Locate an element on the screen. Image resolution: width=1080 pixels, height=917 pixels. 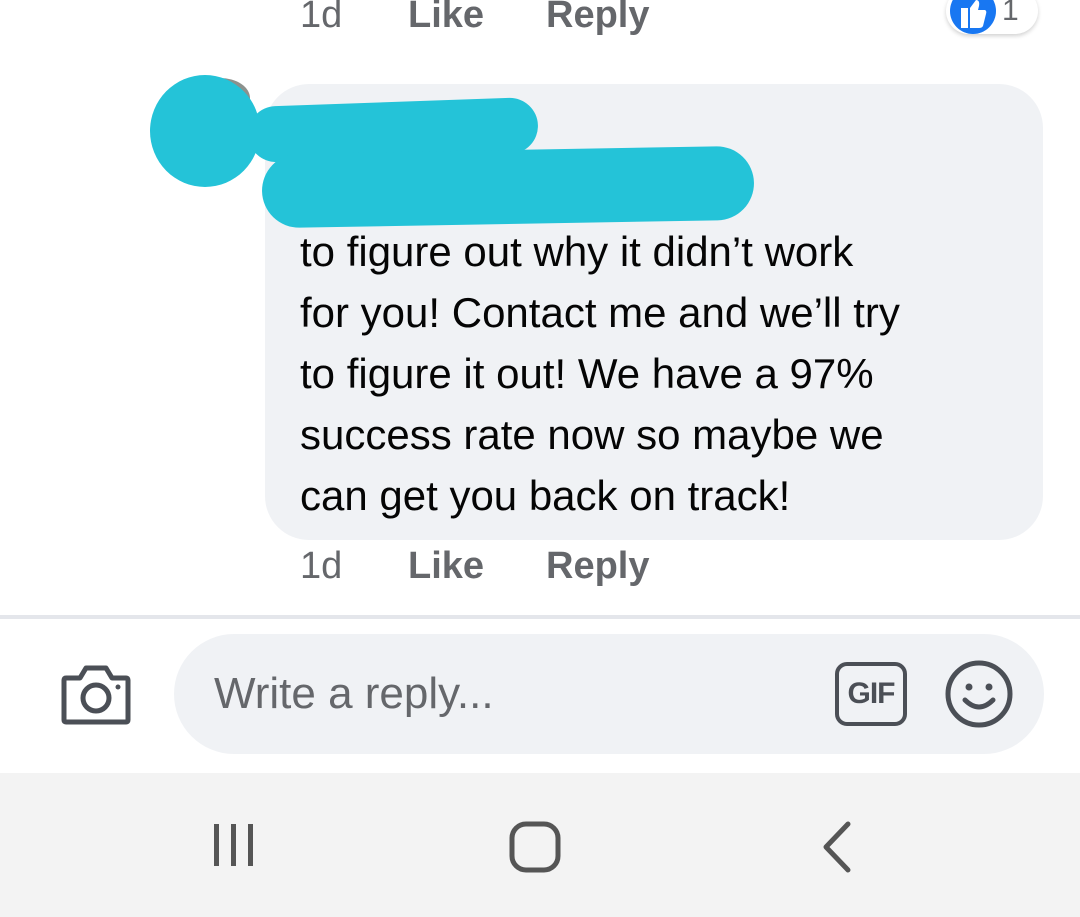
like-icon is located at coordinates (973, 17).